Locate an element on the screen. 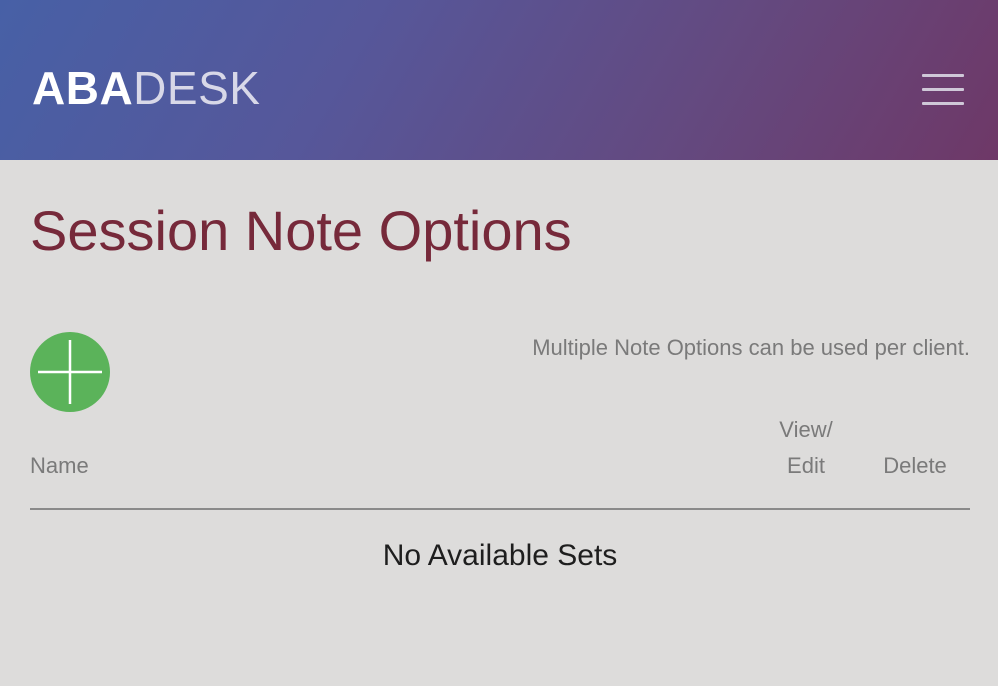  logo: ABADESK is located at coordinates (146, 88).